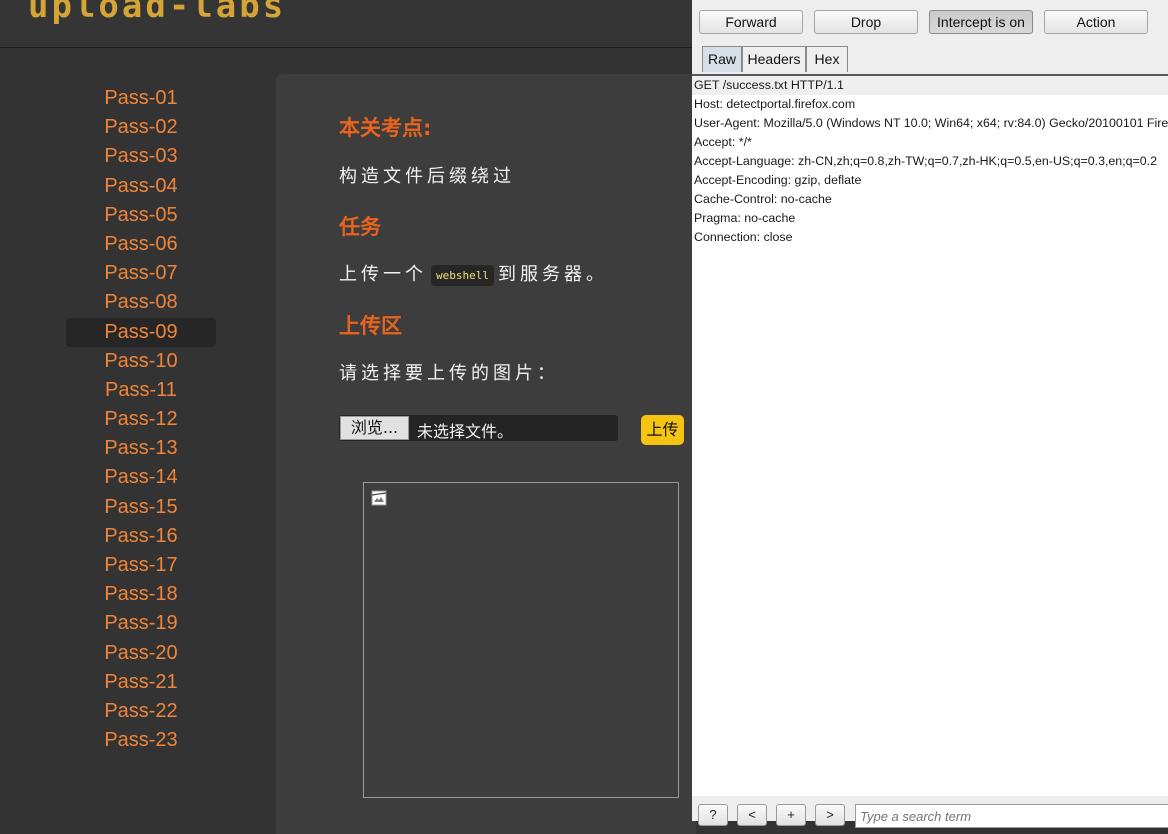 The image size is (1168, 834). Describe the element at coordinates (791, 815) in the screenshot. I see `search-add-button: +` at that location.